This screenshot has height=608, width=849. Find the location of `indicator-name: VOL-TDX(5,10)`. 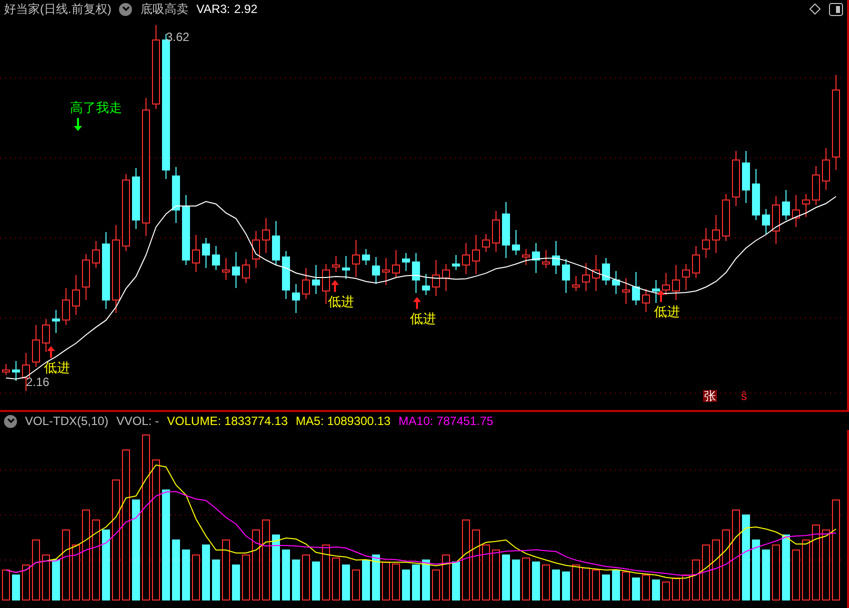

indicator-name: VOL-TDX(5,10) is located at coordinates (66, 421).